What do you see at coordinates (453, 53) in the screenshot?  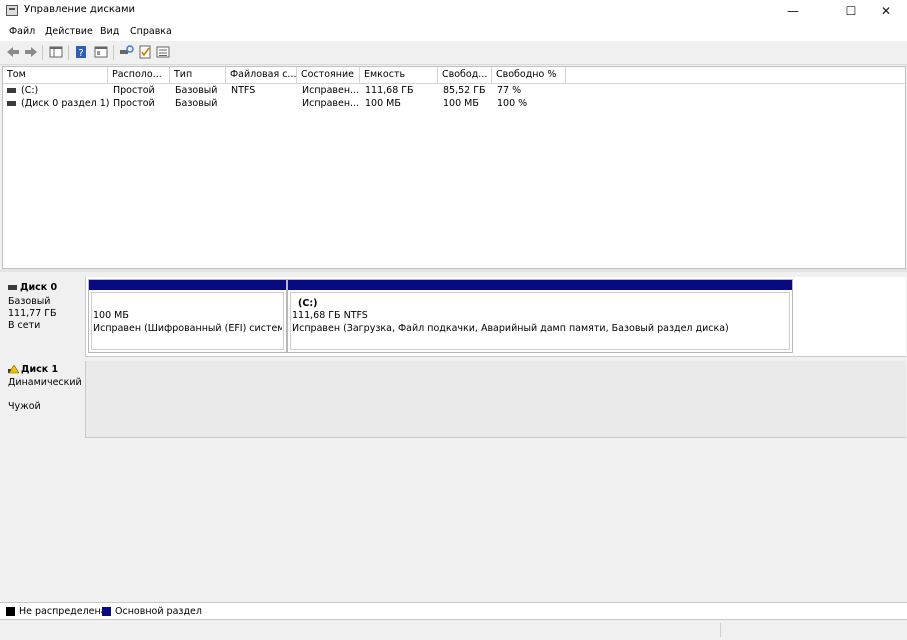 I see `toolbar: ?` at bounding box center [453, 53].